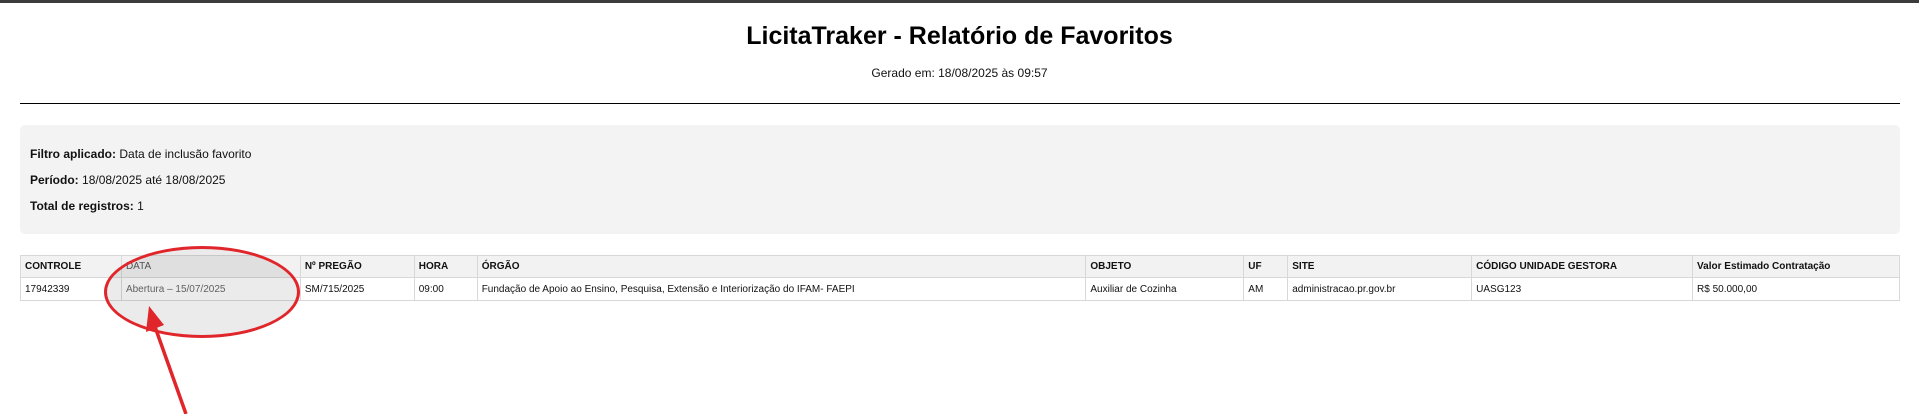  I want to click on arrow-shaft, so click(170, 368).